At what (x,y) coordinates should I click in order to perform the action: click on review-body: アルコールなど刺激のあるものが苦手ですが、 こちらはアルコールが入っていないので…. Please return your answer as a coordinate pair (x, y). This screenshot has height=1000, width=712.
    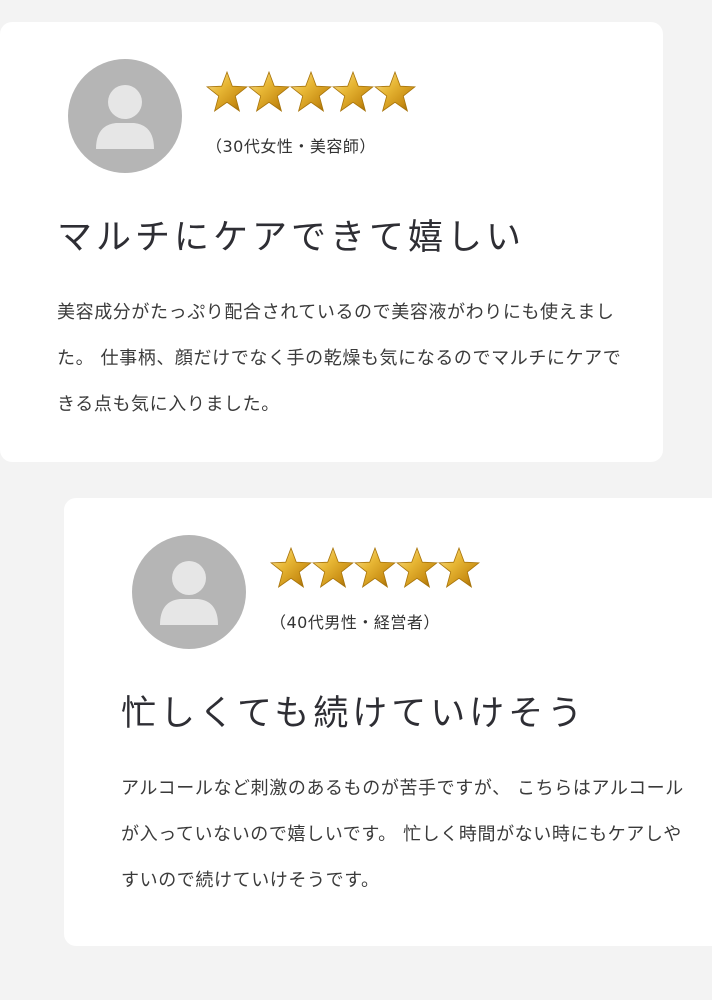
    Looking at the image, I should click on (402, 834).